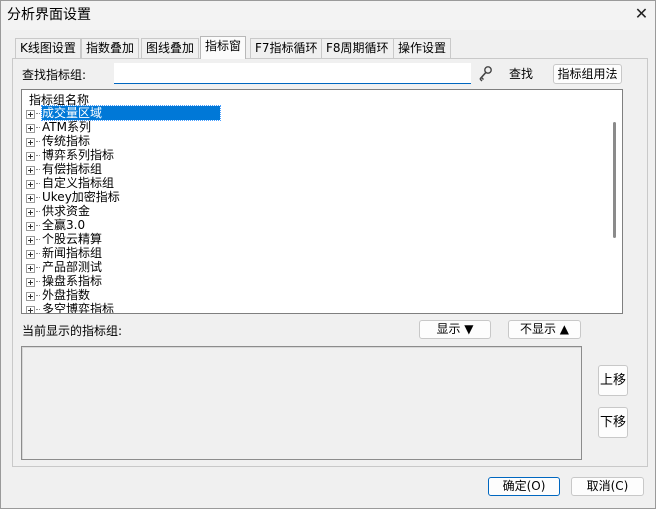  Describe the element at coordinates (78, 308) in the screenshot. I see `tree-item-label: 多空博弈指标` at that location.